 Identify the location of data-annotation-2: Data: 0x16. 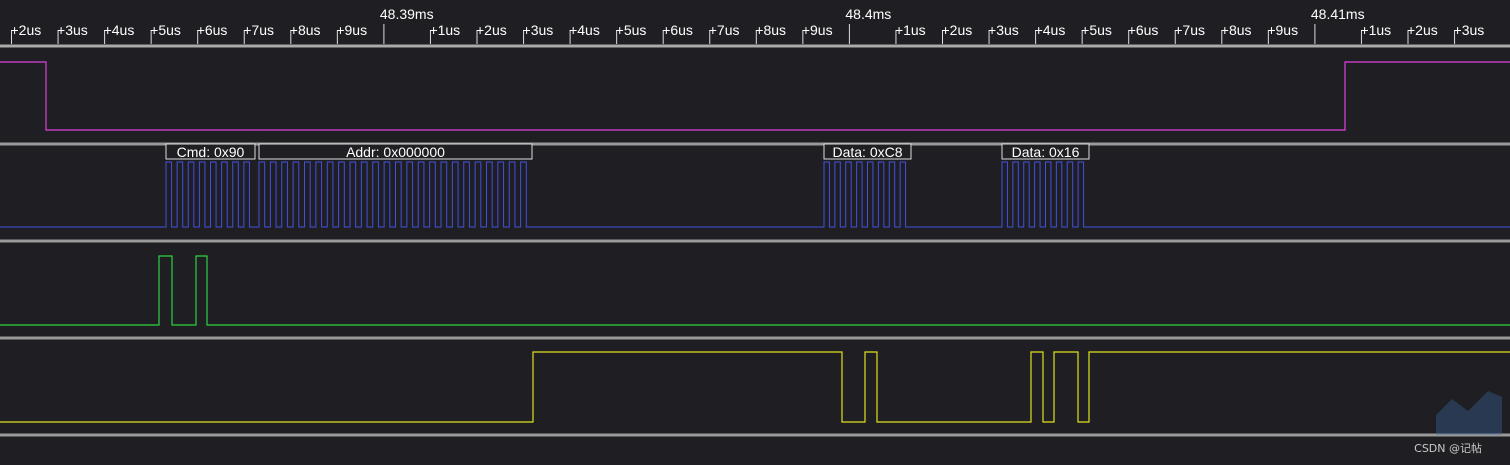
(1045, 151).